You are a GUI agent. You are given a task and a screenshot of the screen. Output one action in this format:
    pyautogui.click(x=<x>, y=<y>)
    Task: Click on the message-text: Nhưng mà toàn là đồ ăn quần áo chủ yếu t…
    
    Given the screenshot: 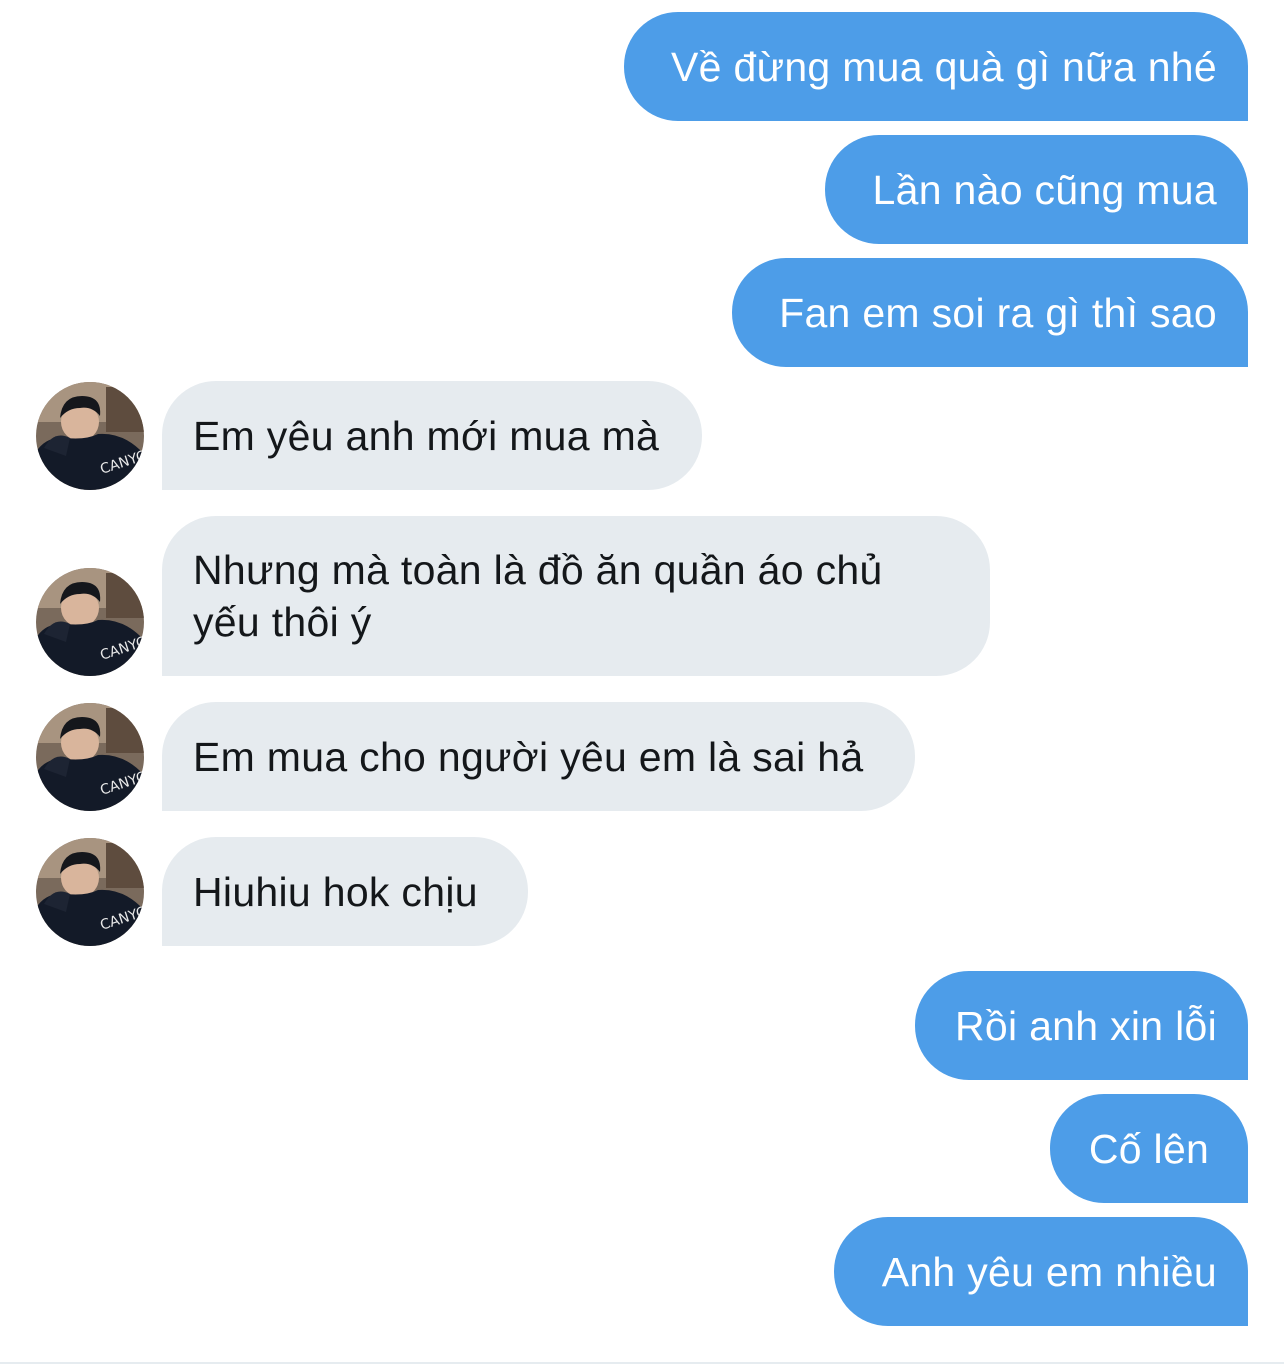 What is the action you would take?
    pyautogui.click(x=538, y=596)
    